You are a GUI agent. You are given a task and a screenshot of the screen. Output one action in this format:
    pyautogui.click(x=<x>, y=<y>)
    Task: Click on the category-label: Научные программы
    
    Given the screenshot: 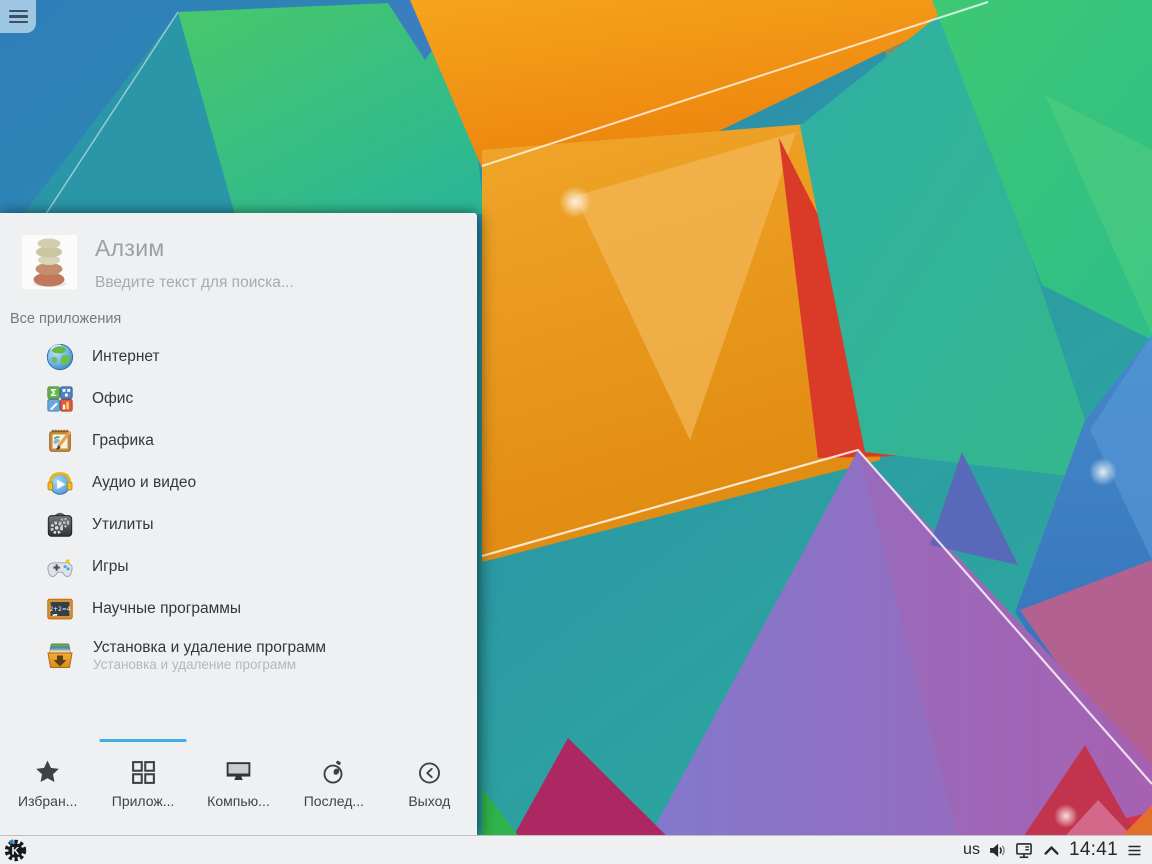 What is the action you would take?
    pyautogui.click(x=167, y=608)
    